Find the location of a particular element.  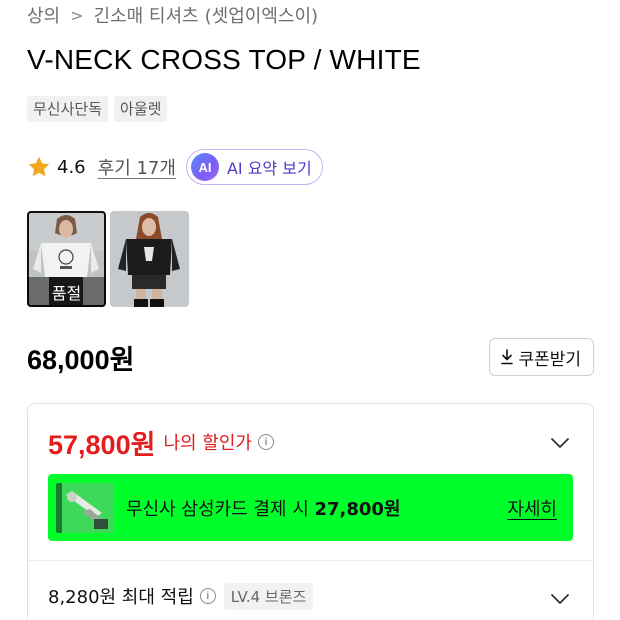

breadcrumb-category: 상의 is located at coordinates (43, 15).